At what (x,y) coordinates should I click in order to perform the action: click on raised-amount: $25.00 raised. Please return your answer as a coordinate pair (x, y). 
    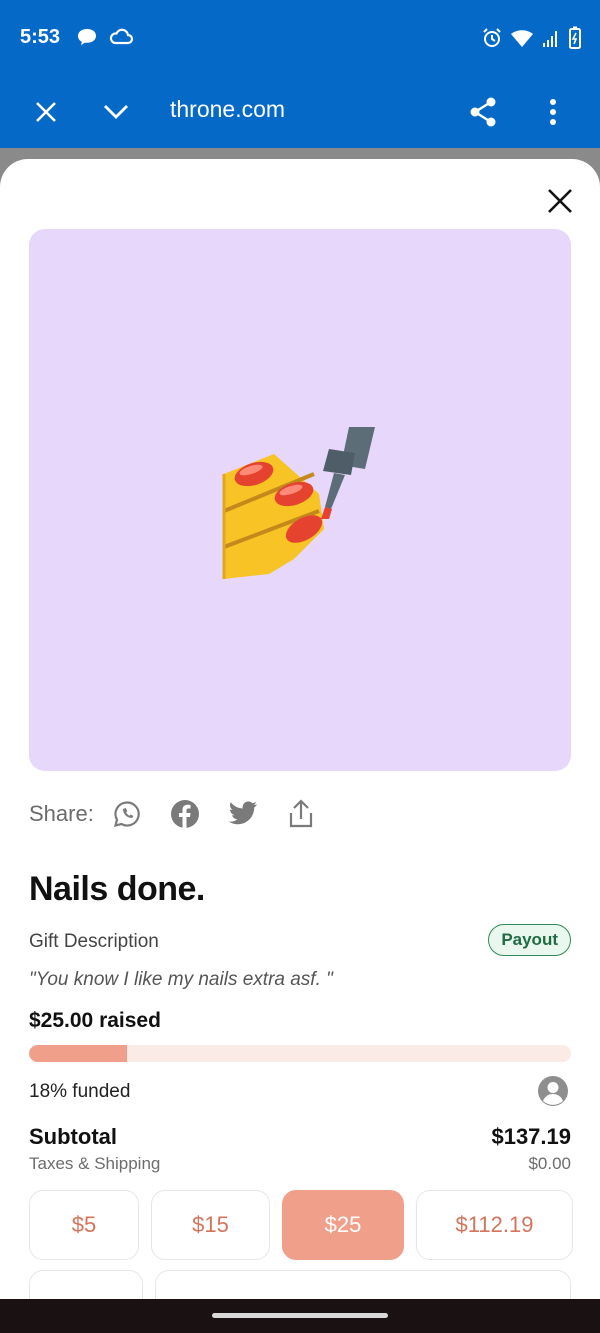
    Looking at the image, I should click on (95, 1020).